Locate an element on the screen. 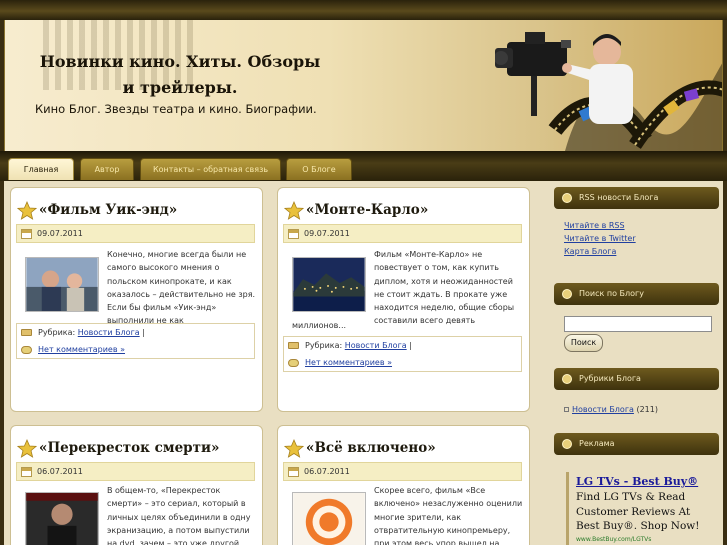  categories-widget-title: Рубрики Блога is located at coordinates (636, 379).